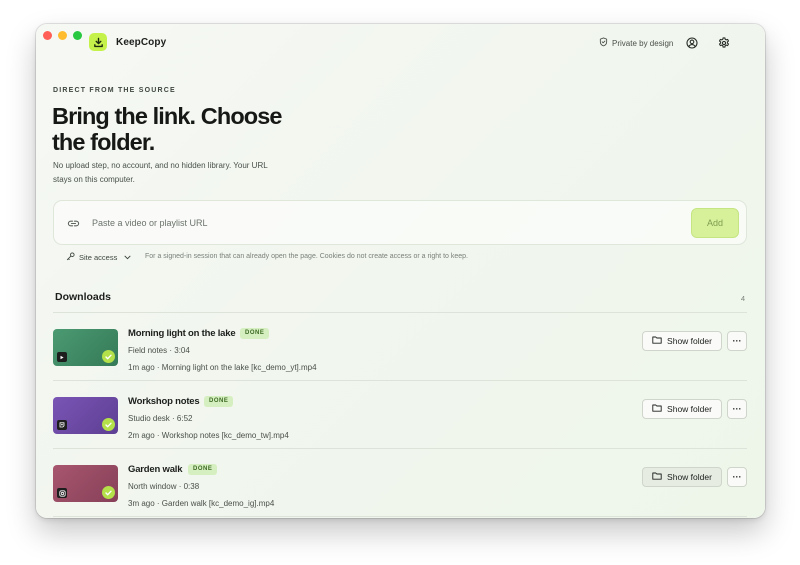  I want to click on download-title: Workshop notes, so click(164, 401).